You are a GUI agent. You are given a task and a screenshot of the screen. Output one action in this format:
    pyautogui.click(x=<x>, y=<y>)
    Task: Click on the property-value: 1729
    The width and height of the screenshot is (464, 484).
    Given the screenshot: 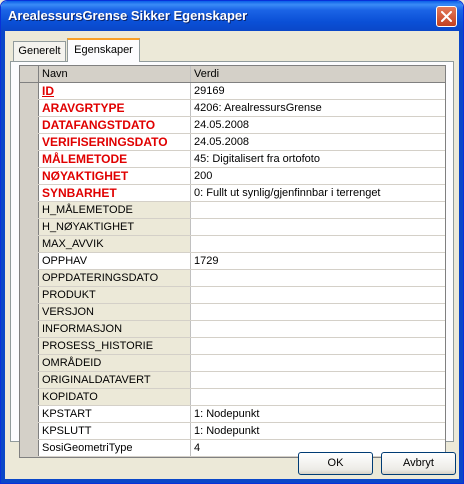 What is the action you would take?
    pyautogui.click(x=318, y=261)
    